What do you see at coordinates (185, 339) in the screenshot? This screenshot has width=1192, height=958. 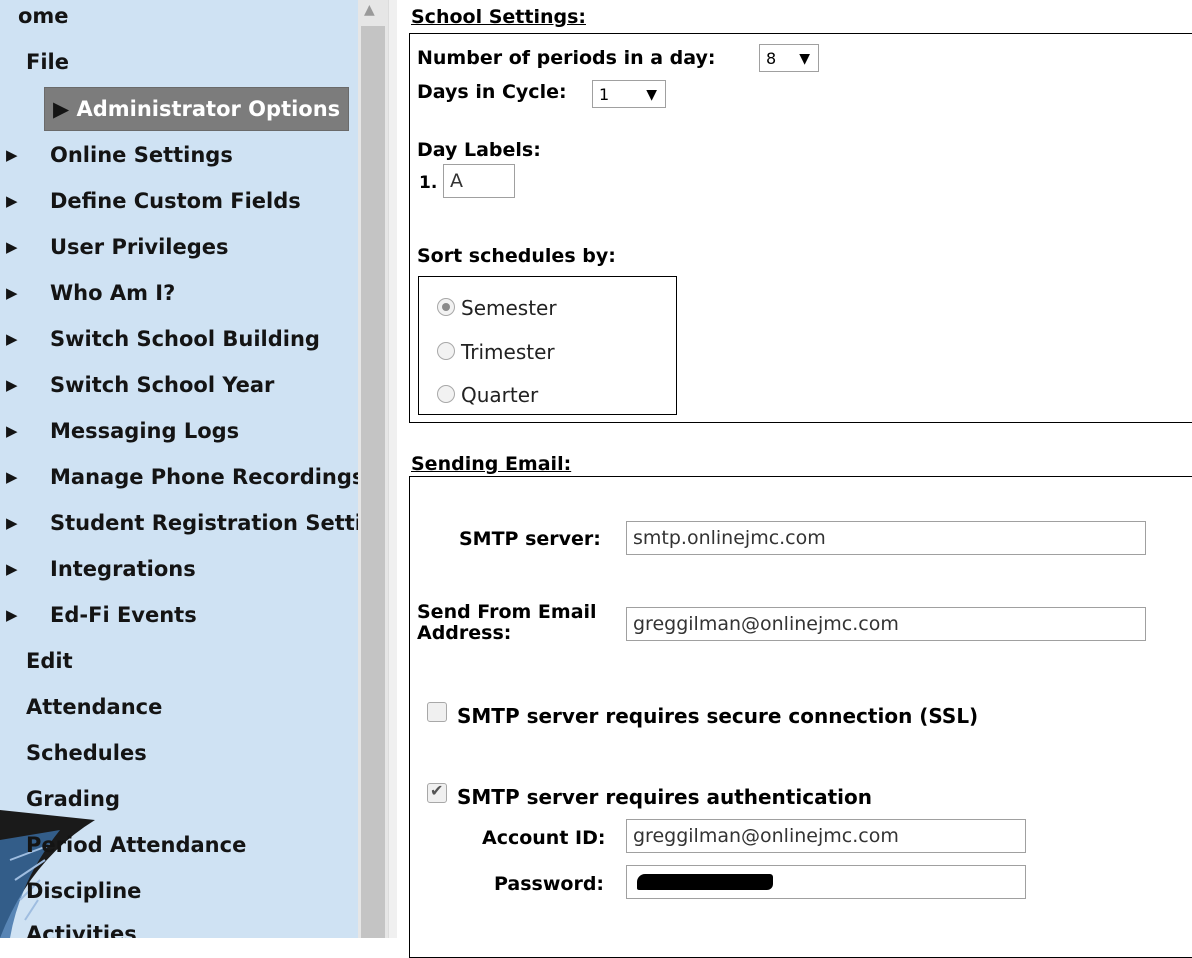 I see `nav-item-label: Switch School Building` at bounding box center [185, 339].